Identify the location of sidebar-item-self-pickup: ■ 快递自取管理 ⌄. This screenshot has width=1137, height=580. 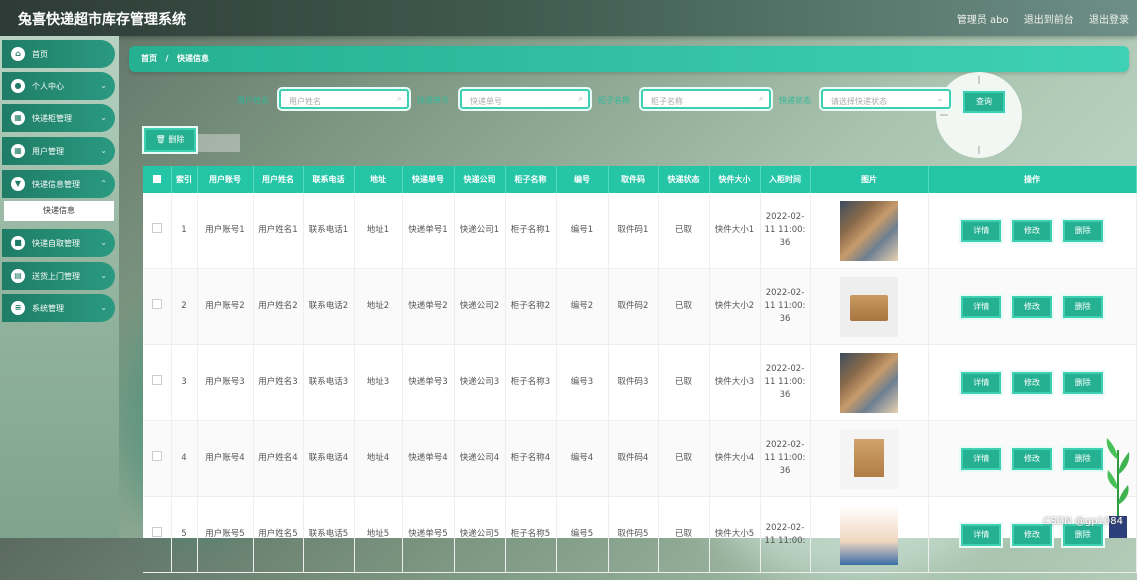
(58, 243).